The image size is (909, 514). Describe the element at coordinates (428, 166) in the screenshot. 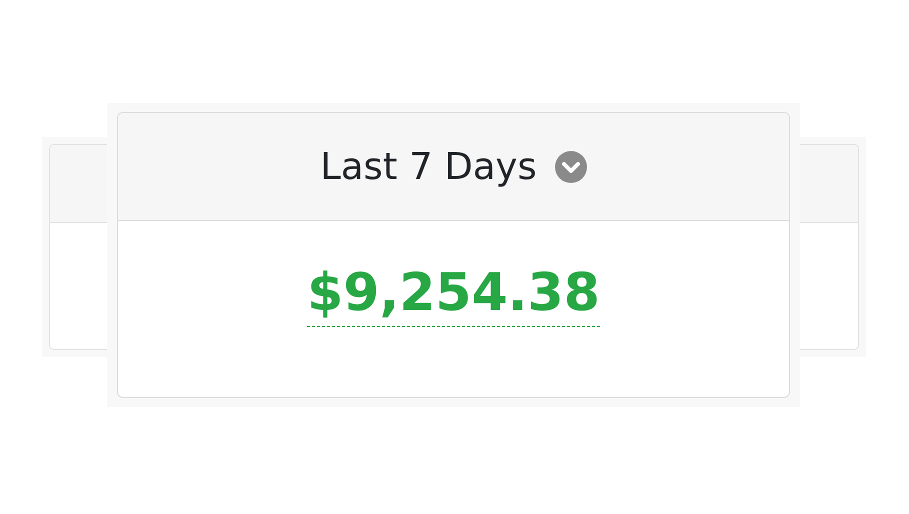

I see `card-title: Last 7 Days` at that location.